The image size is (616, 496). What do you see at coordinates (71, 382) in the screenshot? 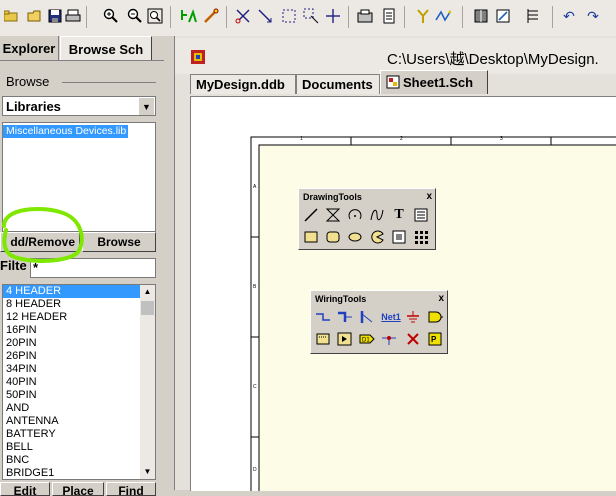
I see `list-item: 40PIN` at bounding box center [71, 382].